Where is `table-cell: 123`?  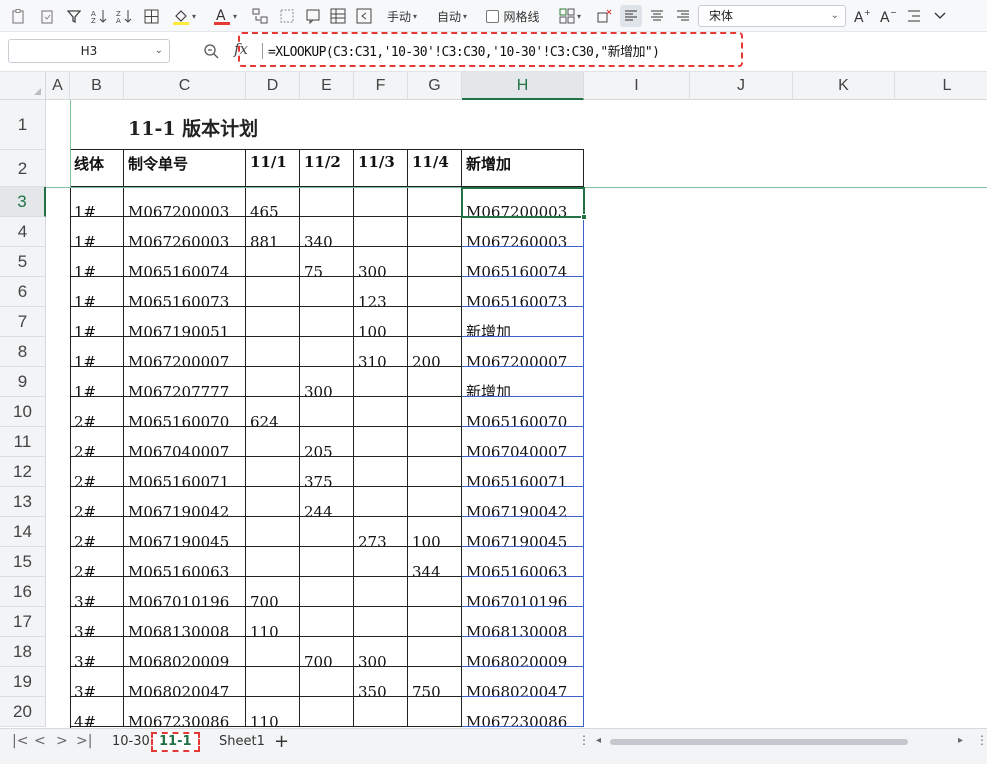
table-cell: 123 is located at coordinates (381, 292).